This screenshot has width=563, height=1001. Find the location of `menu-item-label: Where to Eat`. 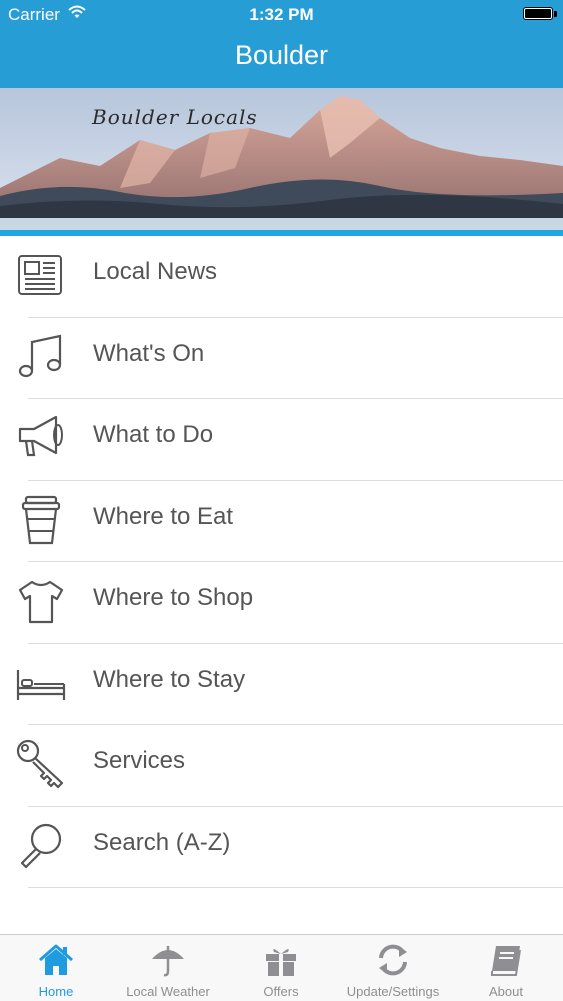

menu-item-label: Where to Eat is located at coordinates (163, 516).